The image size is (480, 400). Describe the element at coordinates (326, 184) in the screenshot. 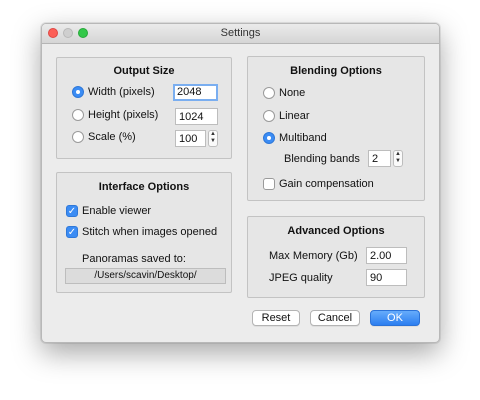

I see `gain-compensation-label: Gain compensation` at that location.